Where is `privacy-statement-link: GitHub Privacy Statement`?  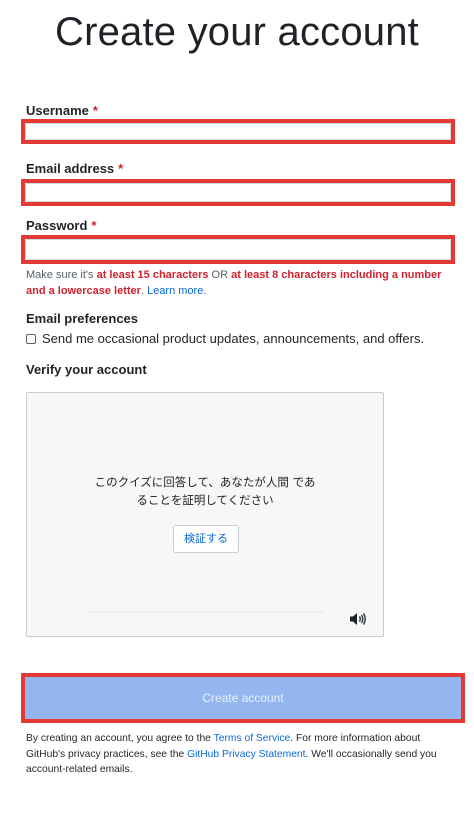 privacy-statement-link: GitHub Privacy Statement is located at coordinates (246, 754).